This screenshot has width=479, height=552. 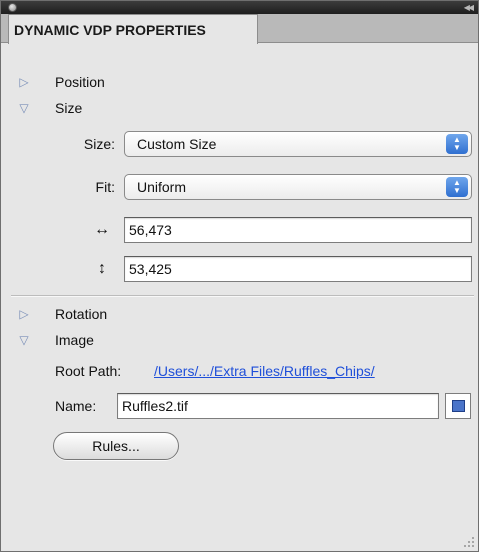 What do you see at coordinates (298, 269) in the screenshot?
I see `height-field: 53,425` at bounding box center [298, 269].